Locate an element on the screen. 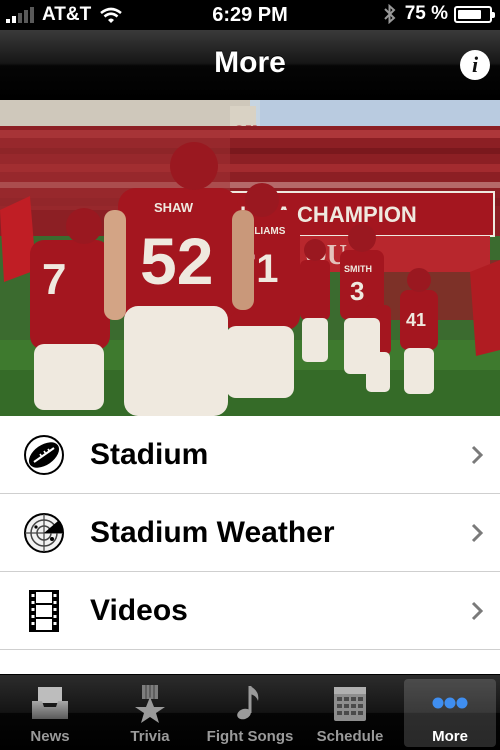 The image size is (500, 750). list-item-stadium-weather: Stadium Weather is located at coordinates (250, 533).